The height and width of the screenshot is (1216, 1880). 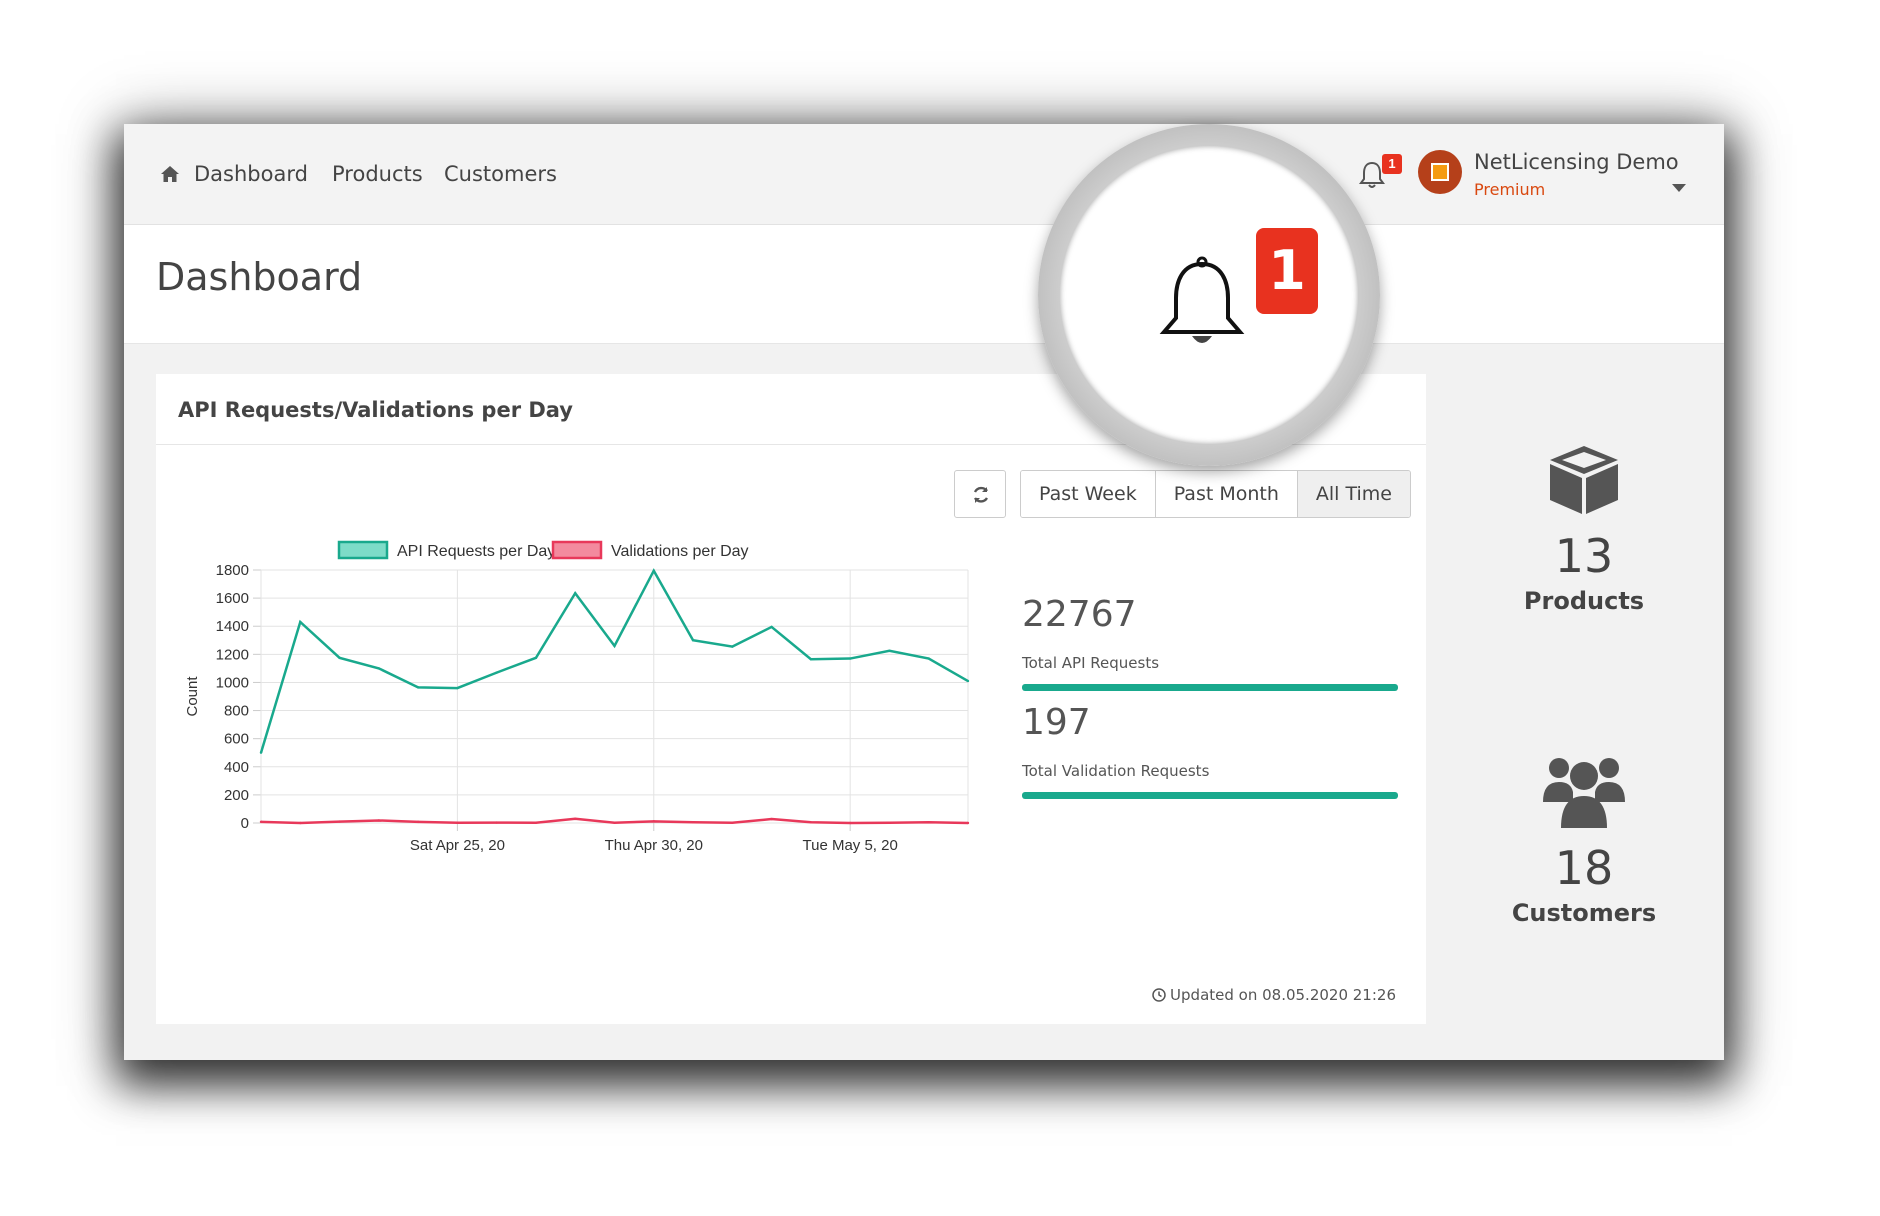 I want to click on y-tick-label: 0, so click(x=245, y=823).